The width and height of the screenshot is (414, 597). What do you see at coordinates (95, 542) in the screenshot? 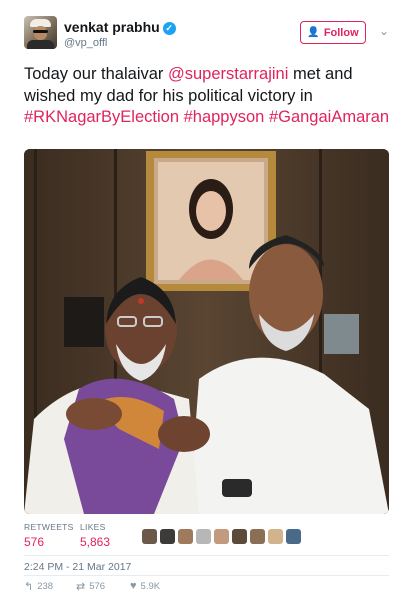
I see `likes-count: 5,863` at bounding box center [95, 542].